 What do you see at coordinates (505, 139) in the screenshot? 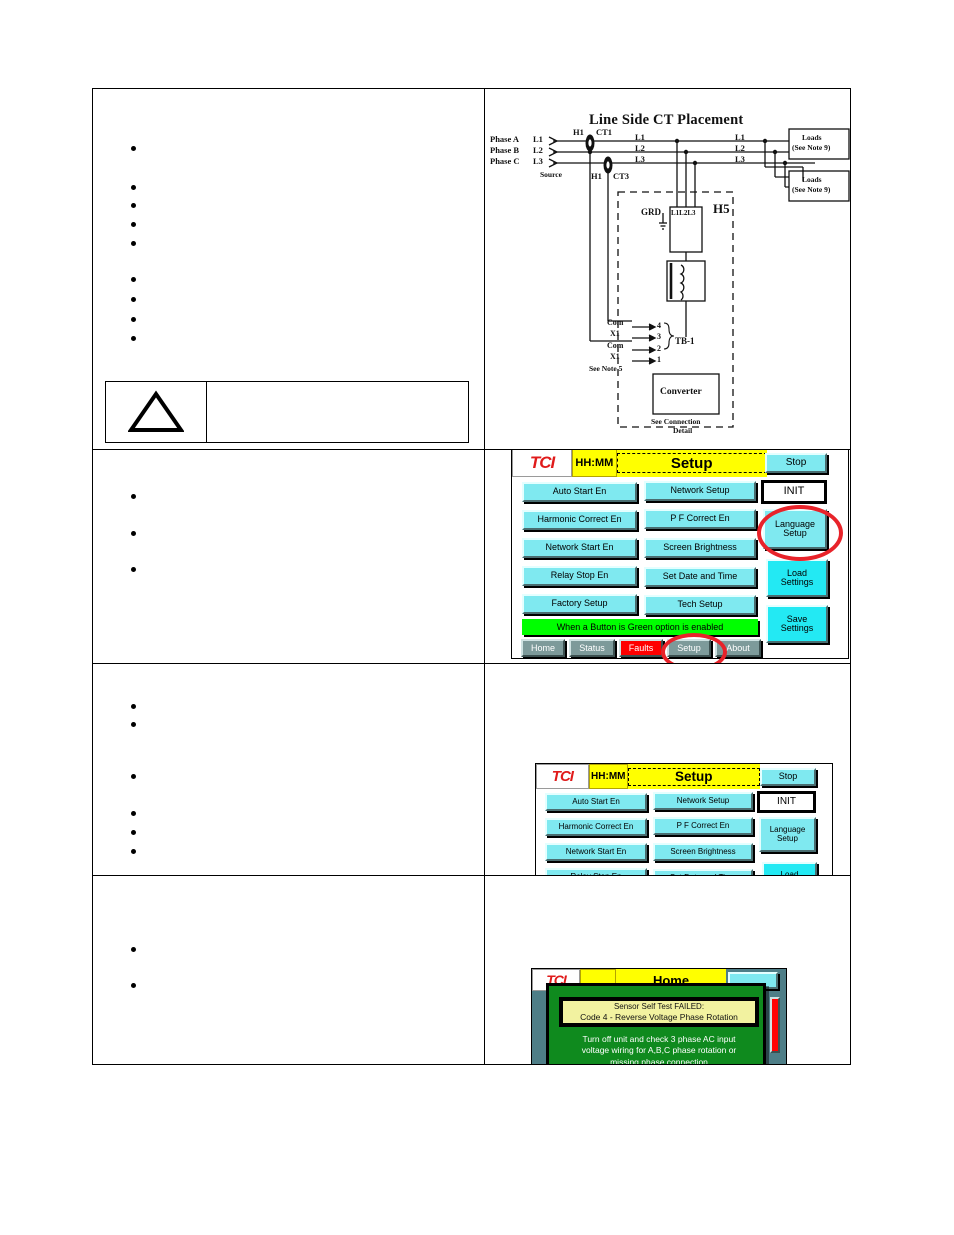
I see `diagram-label-phase-a: Phase A` at bounding box center [505, 139].